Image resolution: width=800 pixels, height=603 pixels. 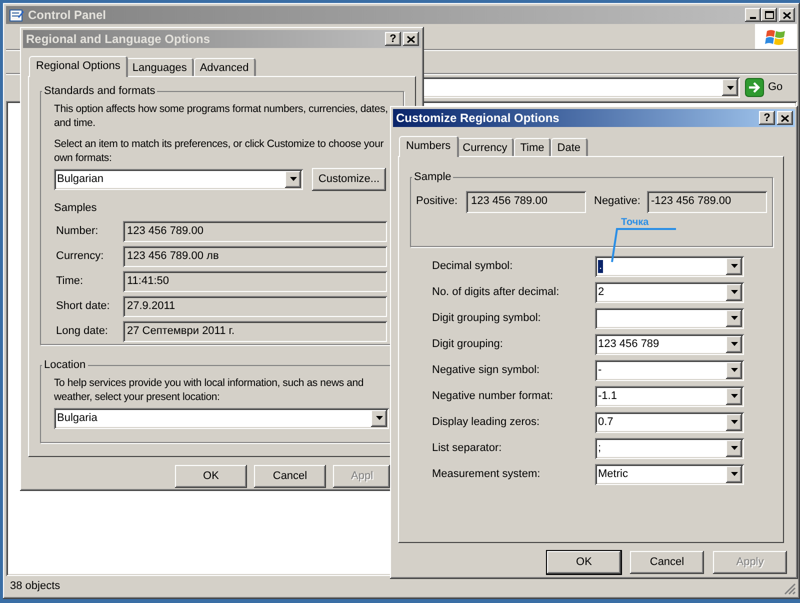 I want to click on dropdown-field: Metric, so click(x=669, y=474).